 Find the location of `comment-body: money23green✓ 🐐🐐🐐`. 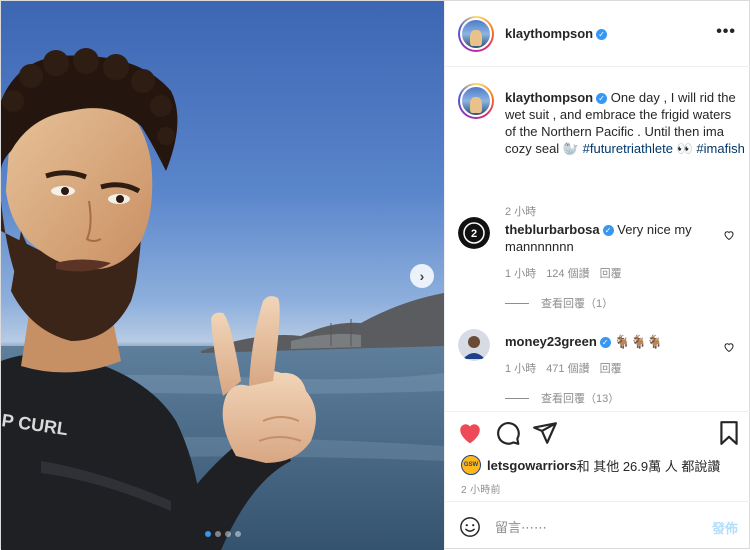

comment-body: money23green✓ 🐐🐐🐐 is located at coordinates (610, 341).